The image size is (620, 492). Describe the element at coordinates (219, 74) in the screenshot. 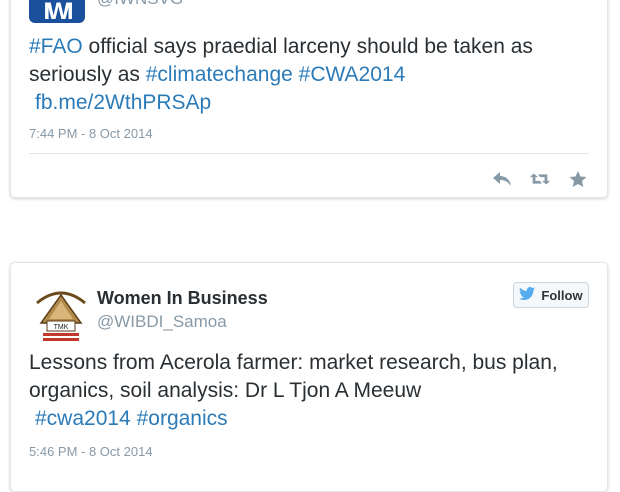

I see `hashtag-link: #climatechange` at that location.